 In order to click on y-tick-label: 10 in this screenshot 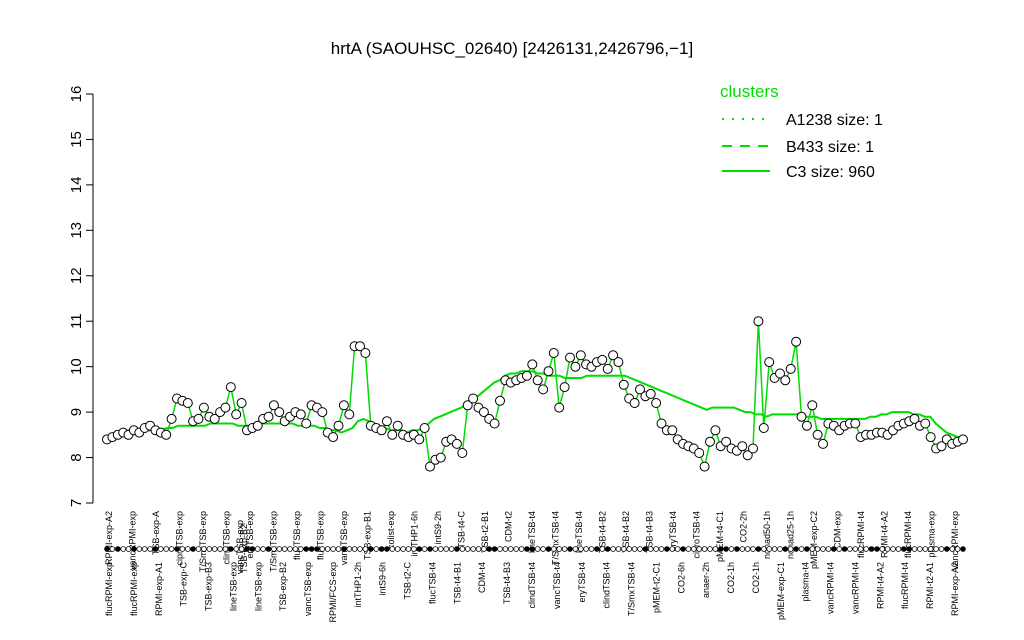, I will do `click(76, 366)`.